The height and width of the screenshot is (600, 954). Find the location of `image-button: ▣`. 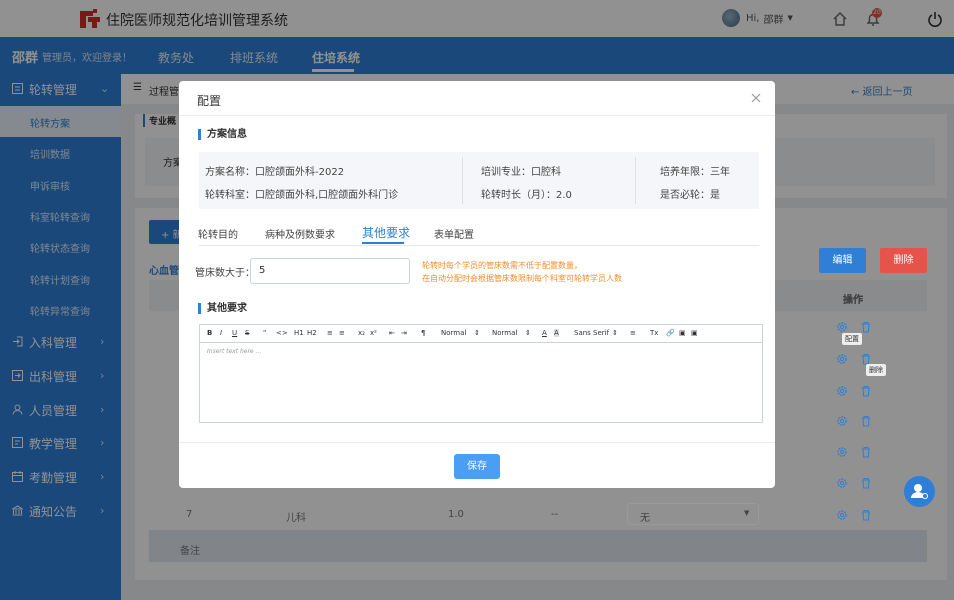

image-button: ▣ is located at coordinates (682, 333).